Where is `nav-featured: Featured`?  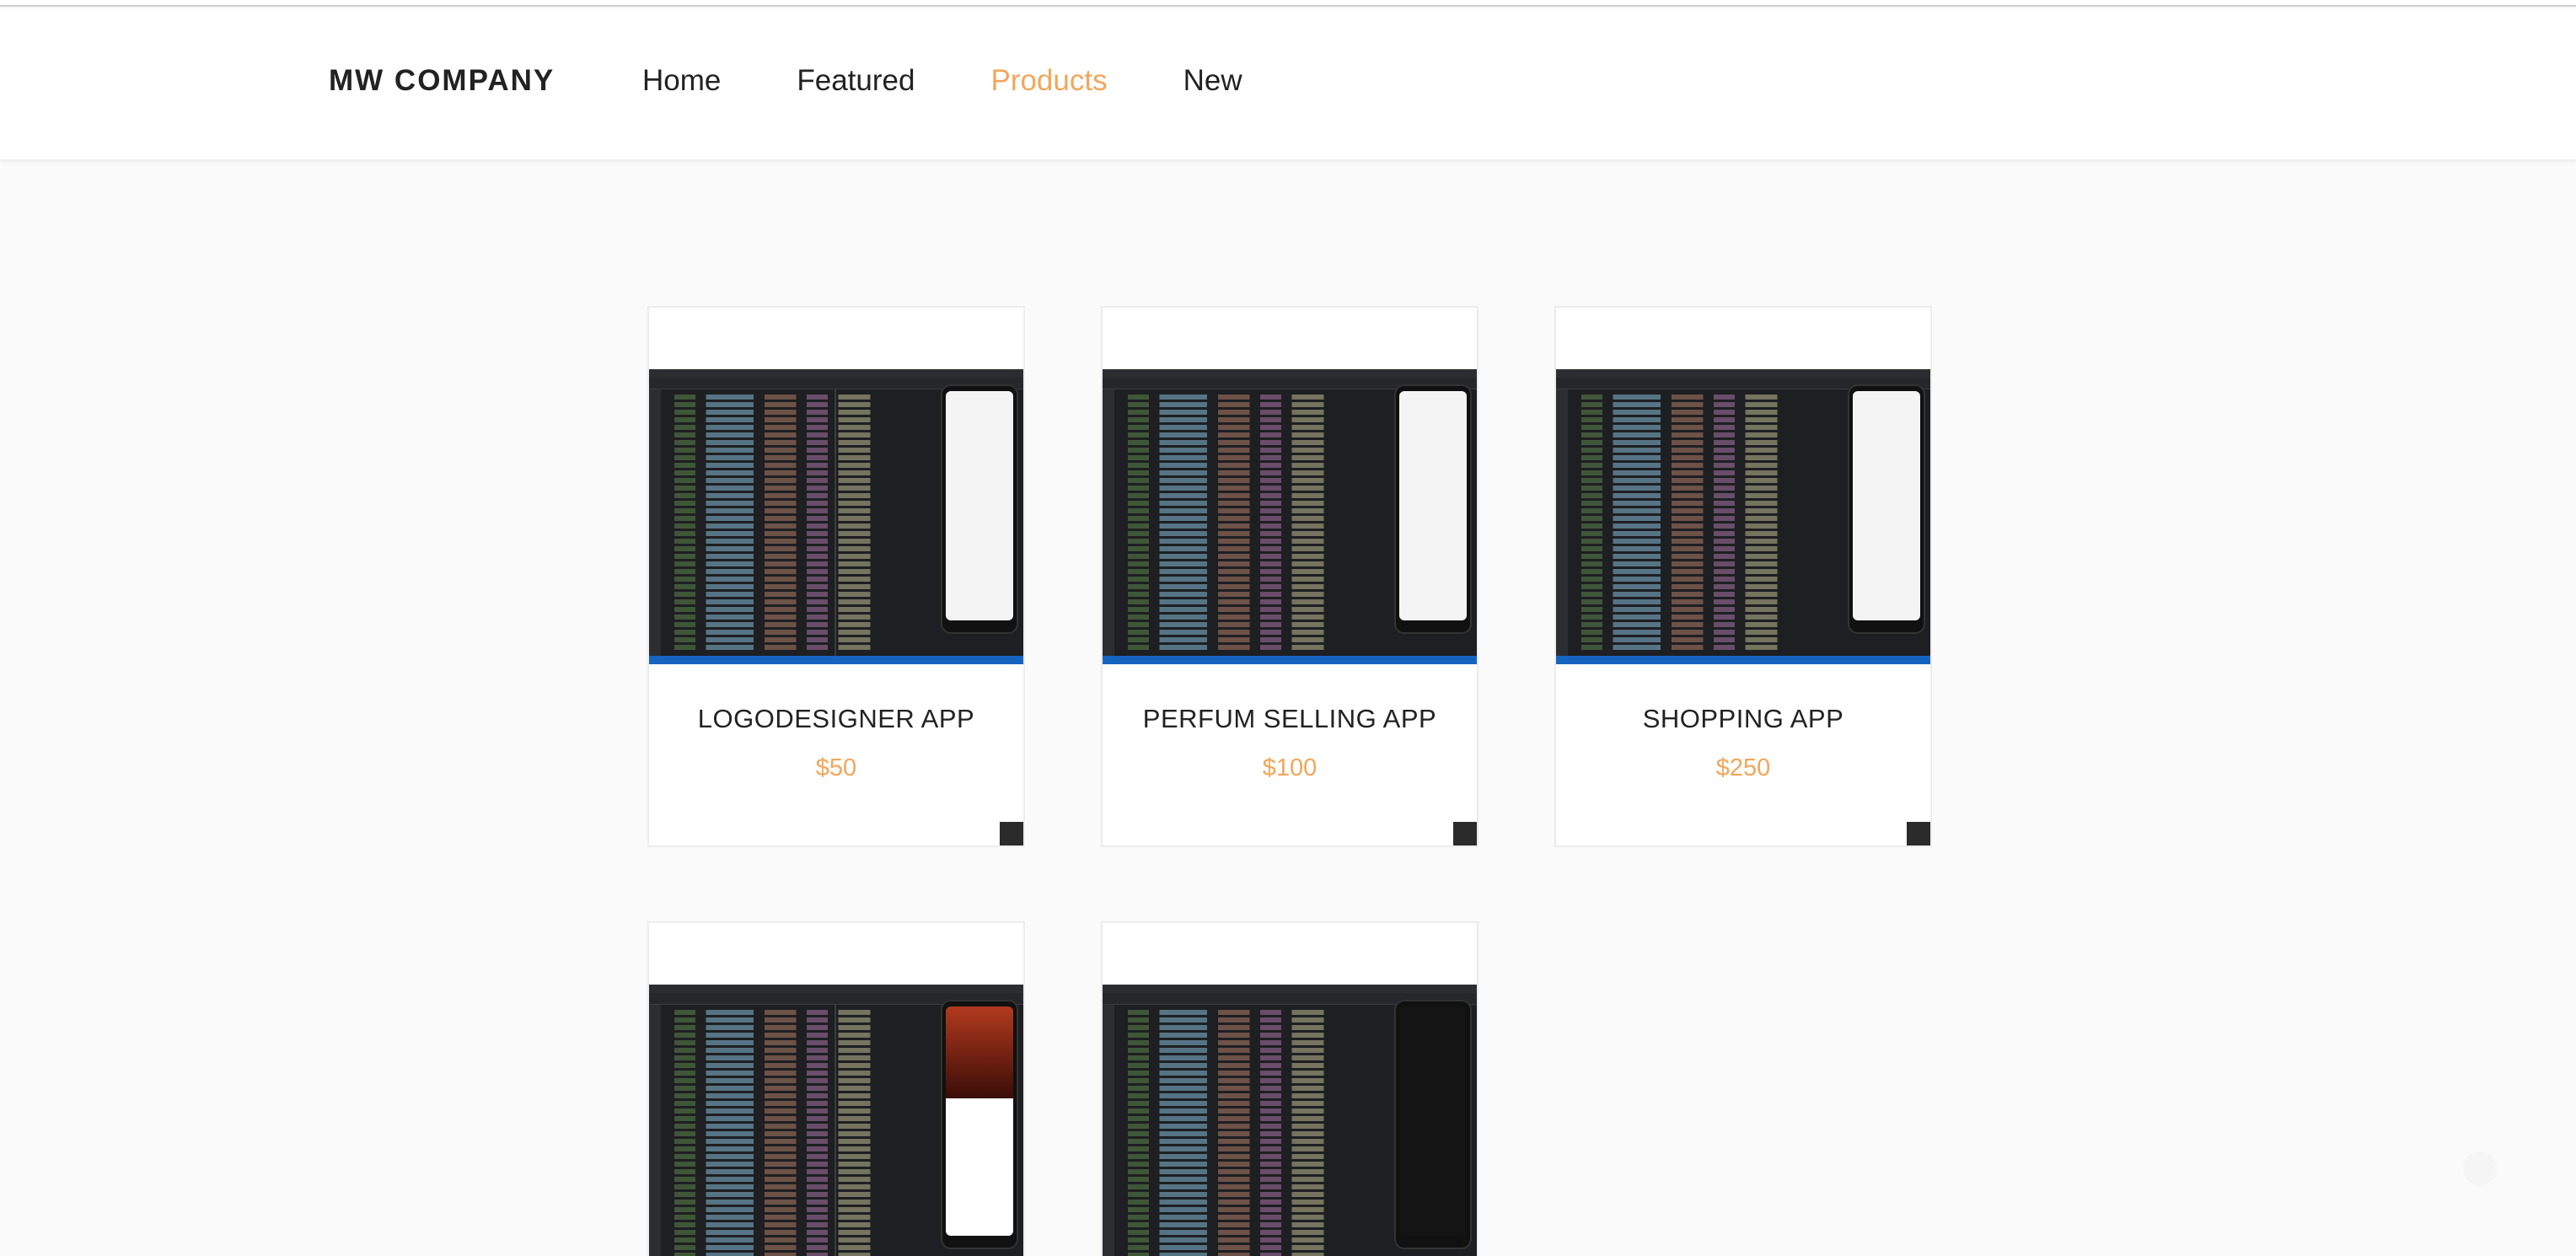 nav-featured: Featured is located at coordinates (856, 81).